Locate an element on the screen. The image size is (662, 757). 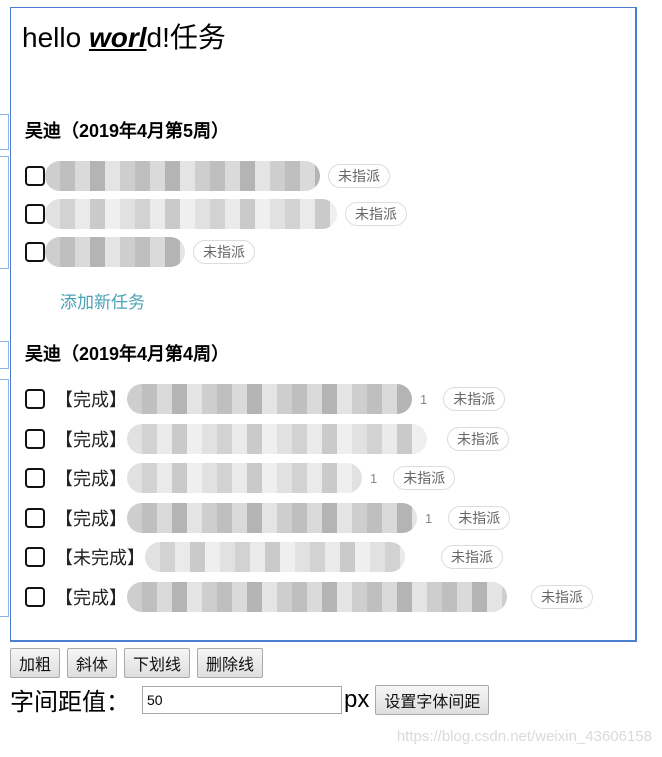
bold-button: 加粗 is located at coordinates (35, 663).